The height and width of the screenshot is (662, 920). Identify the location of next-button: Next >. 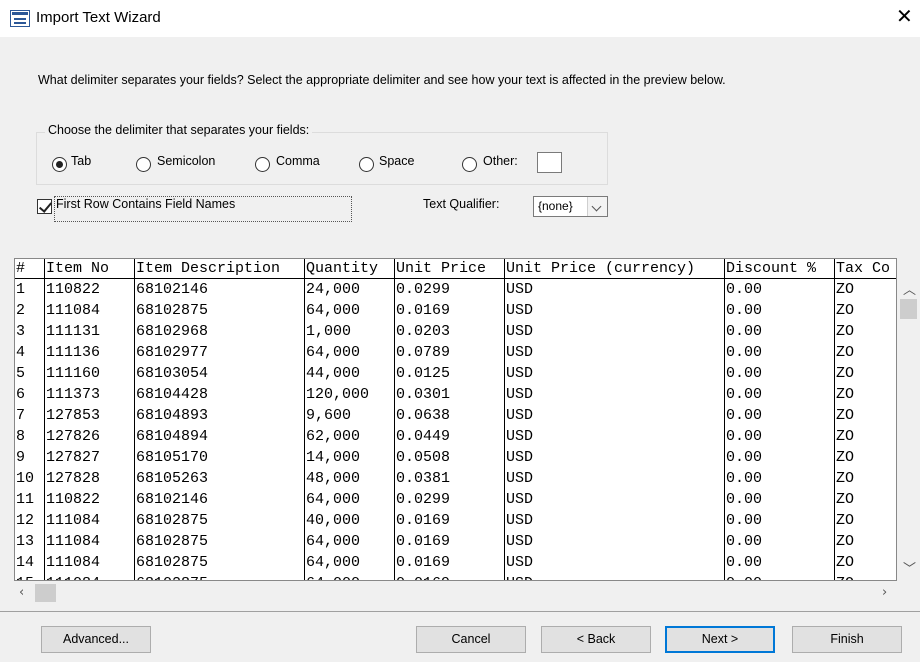
(720, 639).